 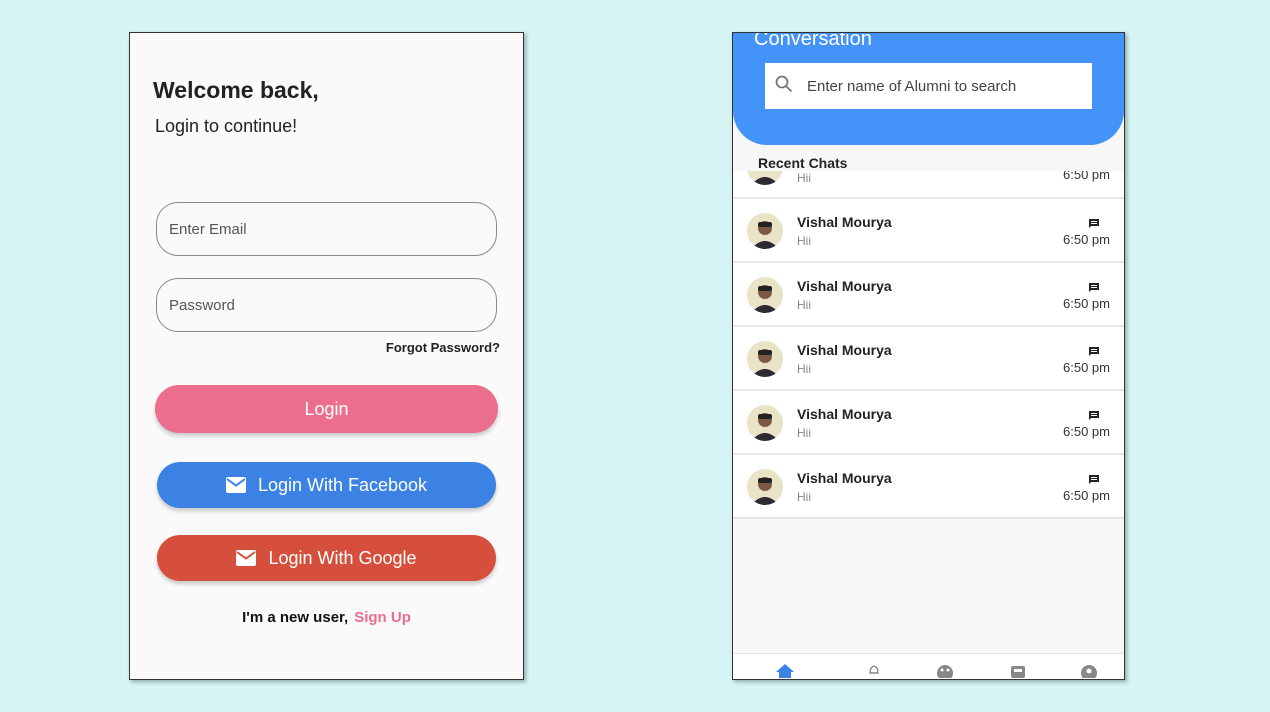 I want to click on google-login-button: Login With Google, so click(x=326, y=558).